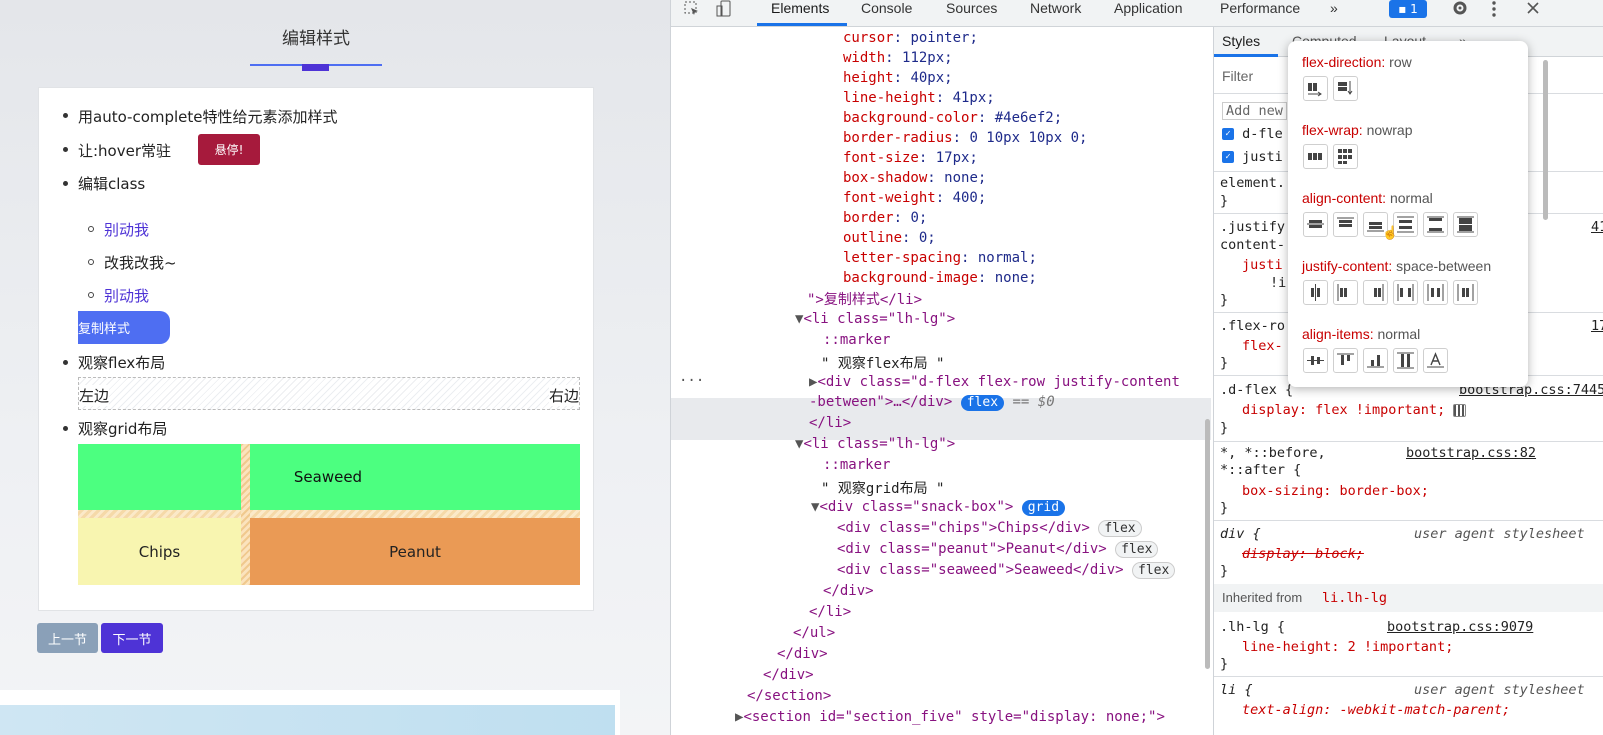 The image size is (1603, 735). Describe the element at coordinates (1471, 453) in the screenshot. I see `rule-source-link: bootstrap.css:82` at that location.